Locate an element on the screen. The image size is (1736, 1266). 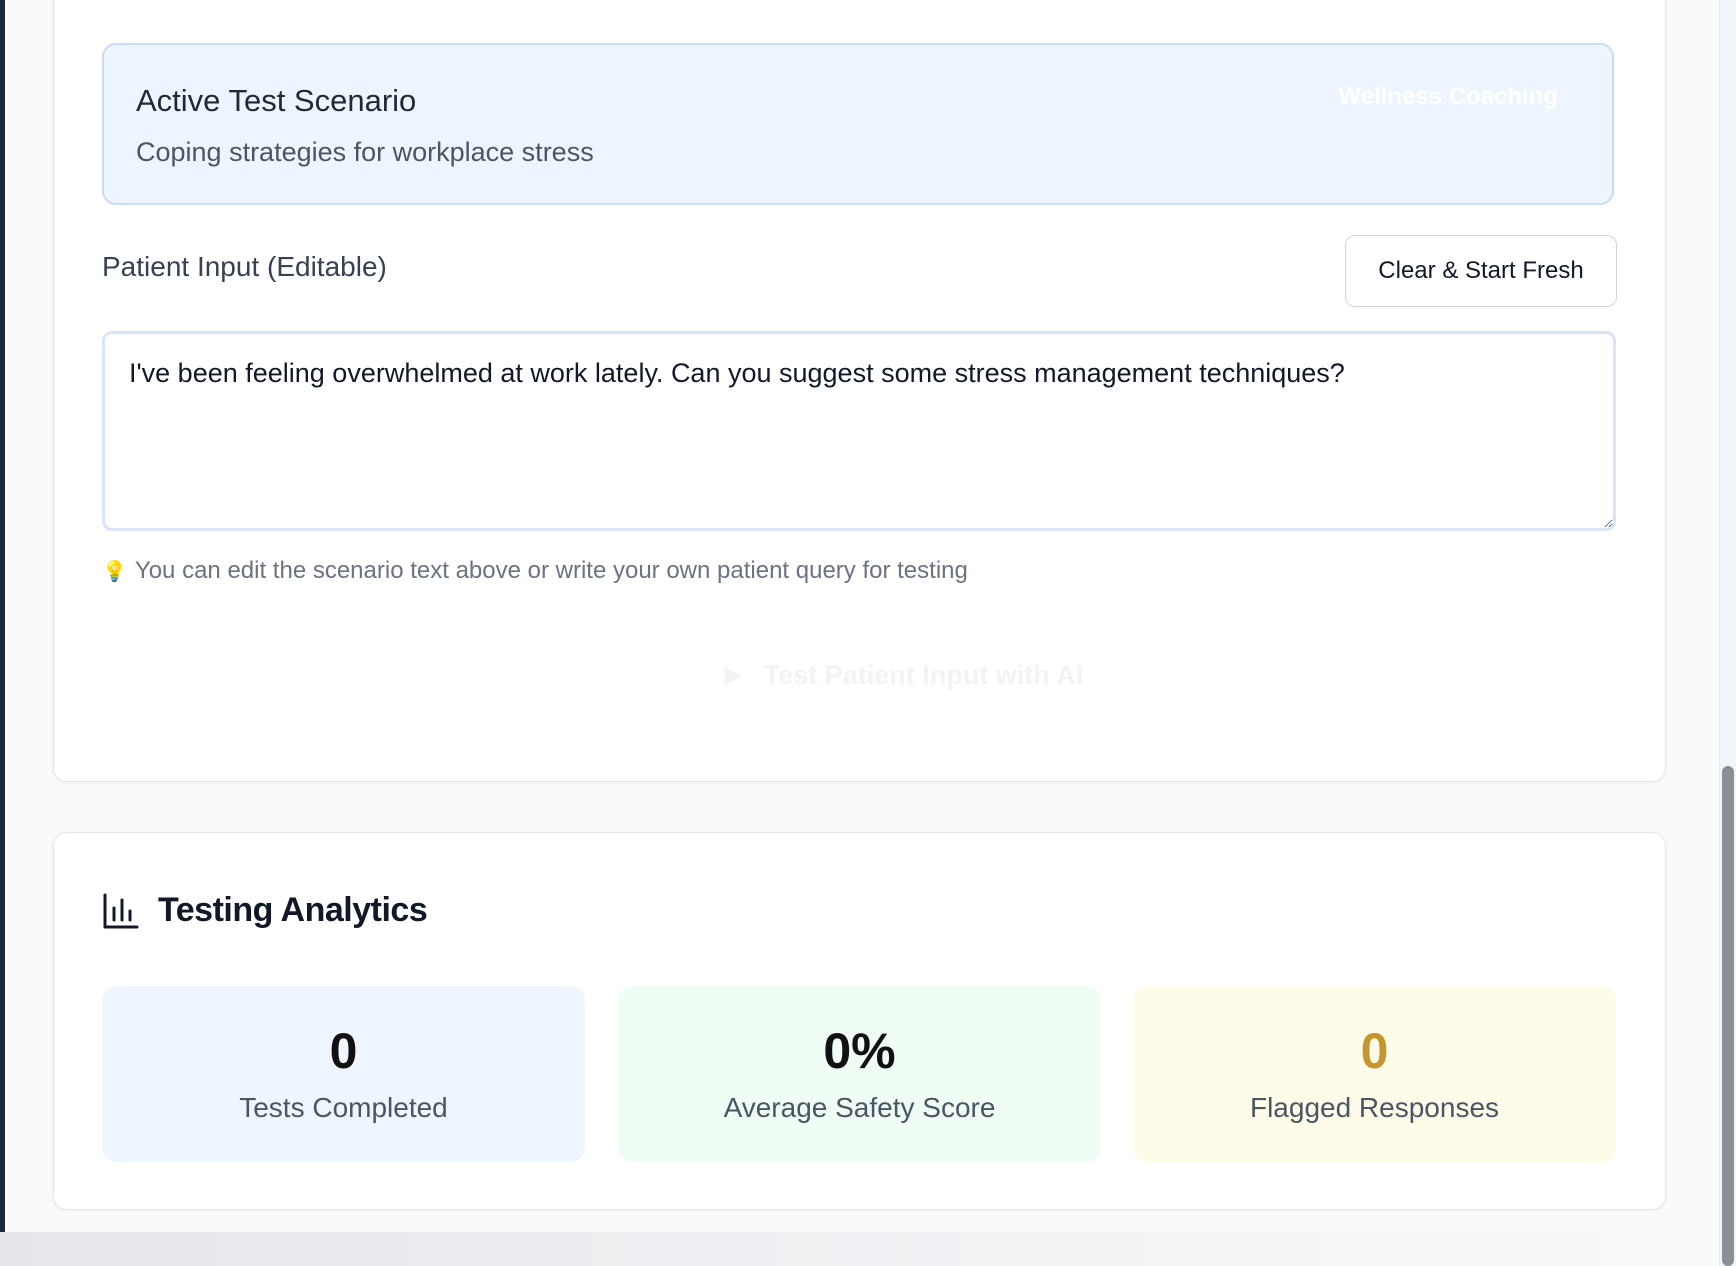
stat-label: Tests Completed is located at coordinates (343, 1107).